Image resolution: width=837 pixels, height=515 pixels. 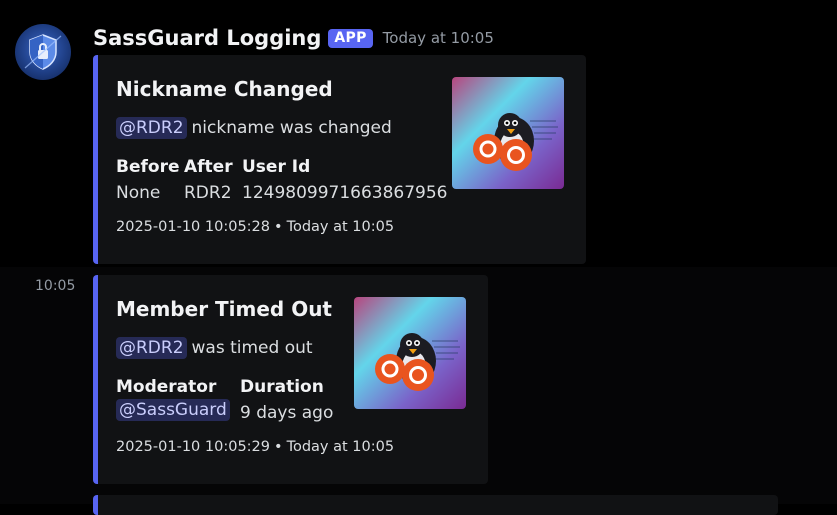 What do you see at coordinates (193, 227) in the screenshot?
I see `footer-date: 2025-01-10 10:05:28` at bounding box center [193, 227].